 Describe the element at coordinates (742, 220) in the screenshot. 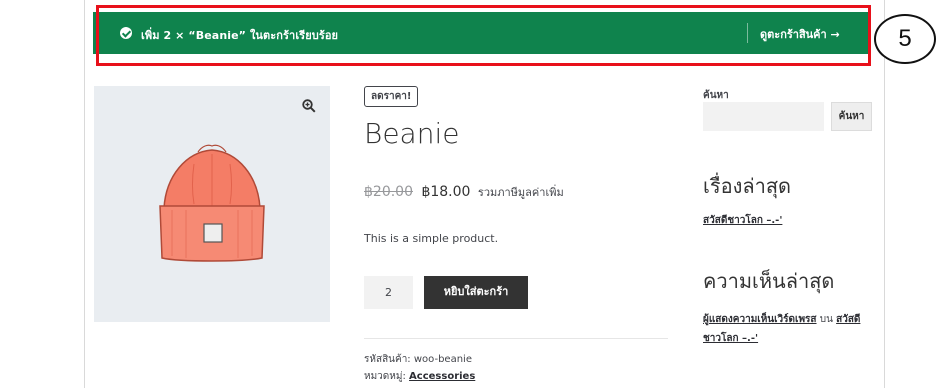

I see `recent-post-link: สวัสดีชาวโลก –.-'` at that location.